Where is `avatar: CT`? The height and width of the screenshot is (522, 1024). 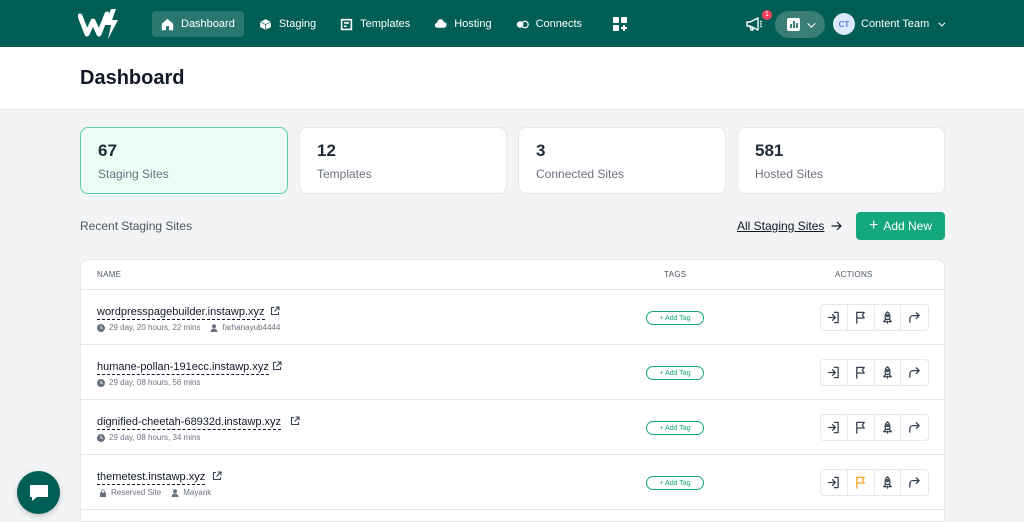 avatar: CT is located at coordinates (844, 24).